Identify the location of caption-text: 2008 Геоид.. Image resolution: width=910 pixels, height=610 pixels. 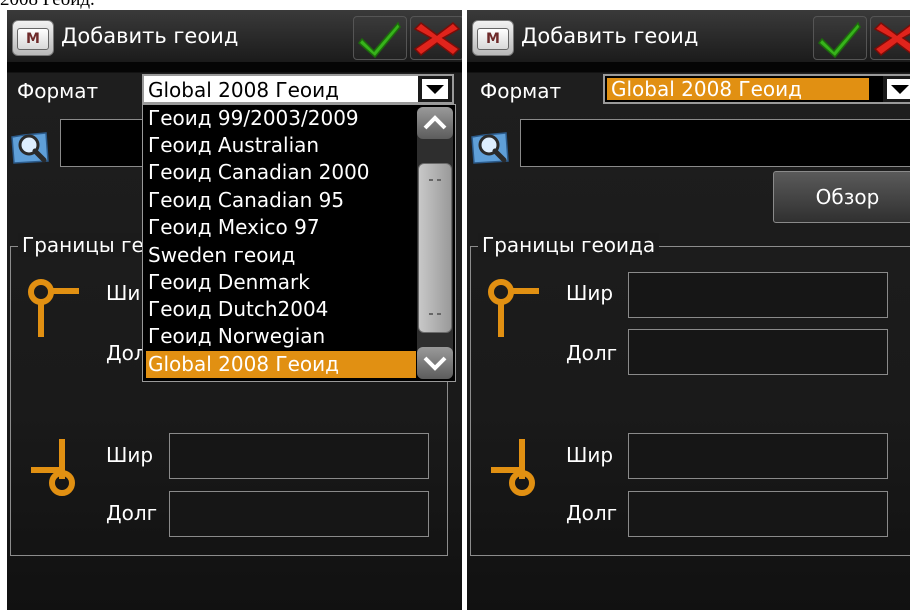
(47, 4).